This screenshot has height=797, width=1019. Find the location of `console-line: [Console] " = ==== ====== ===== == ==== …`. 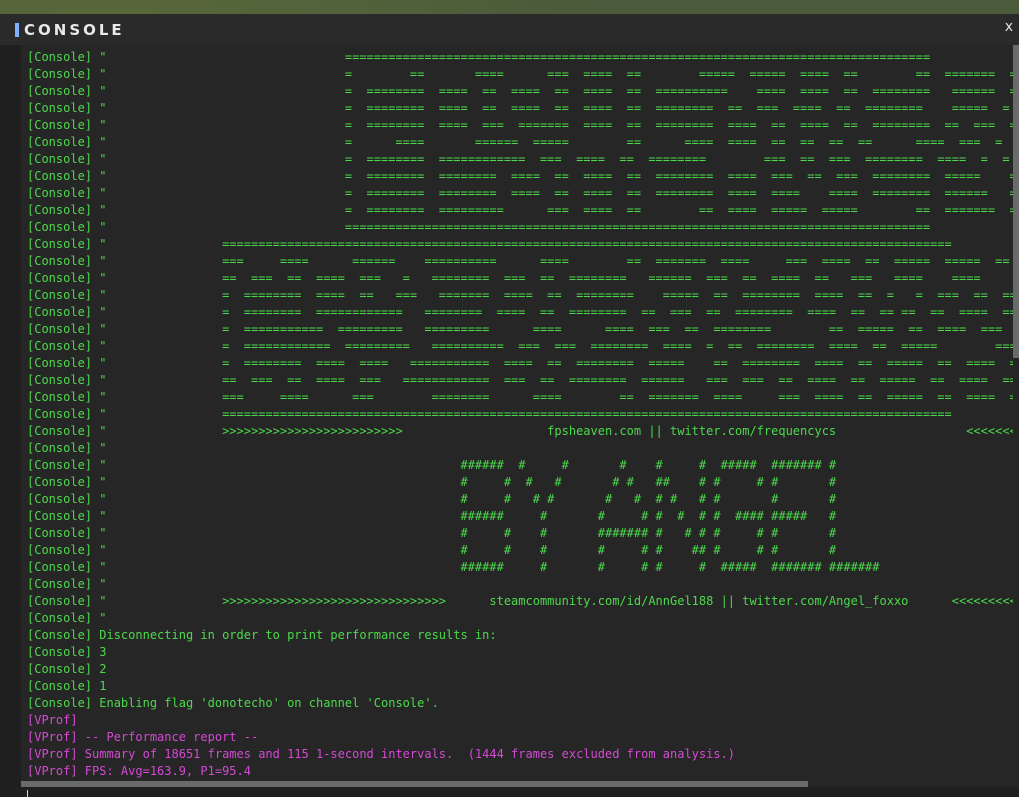

console-line: [Console] " = ==== ====== ===== == ==== … is located at coordinates (515, 142).